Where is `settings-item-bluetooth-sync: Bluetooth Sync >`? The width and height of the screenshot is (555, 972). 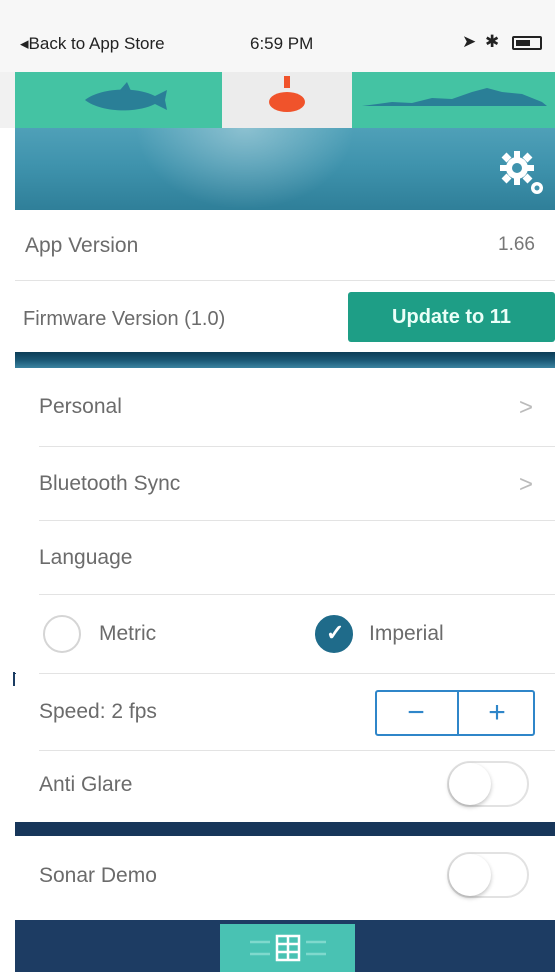
settings-item-bluetooth-sync: Bluetooth Sync > is located at coordinates (285, 485).